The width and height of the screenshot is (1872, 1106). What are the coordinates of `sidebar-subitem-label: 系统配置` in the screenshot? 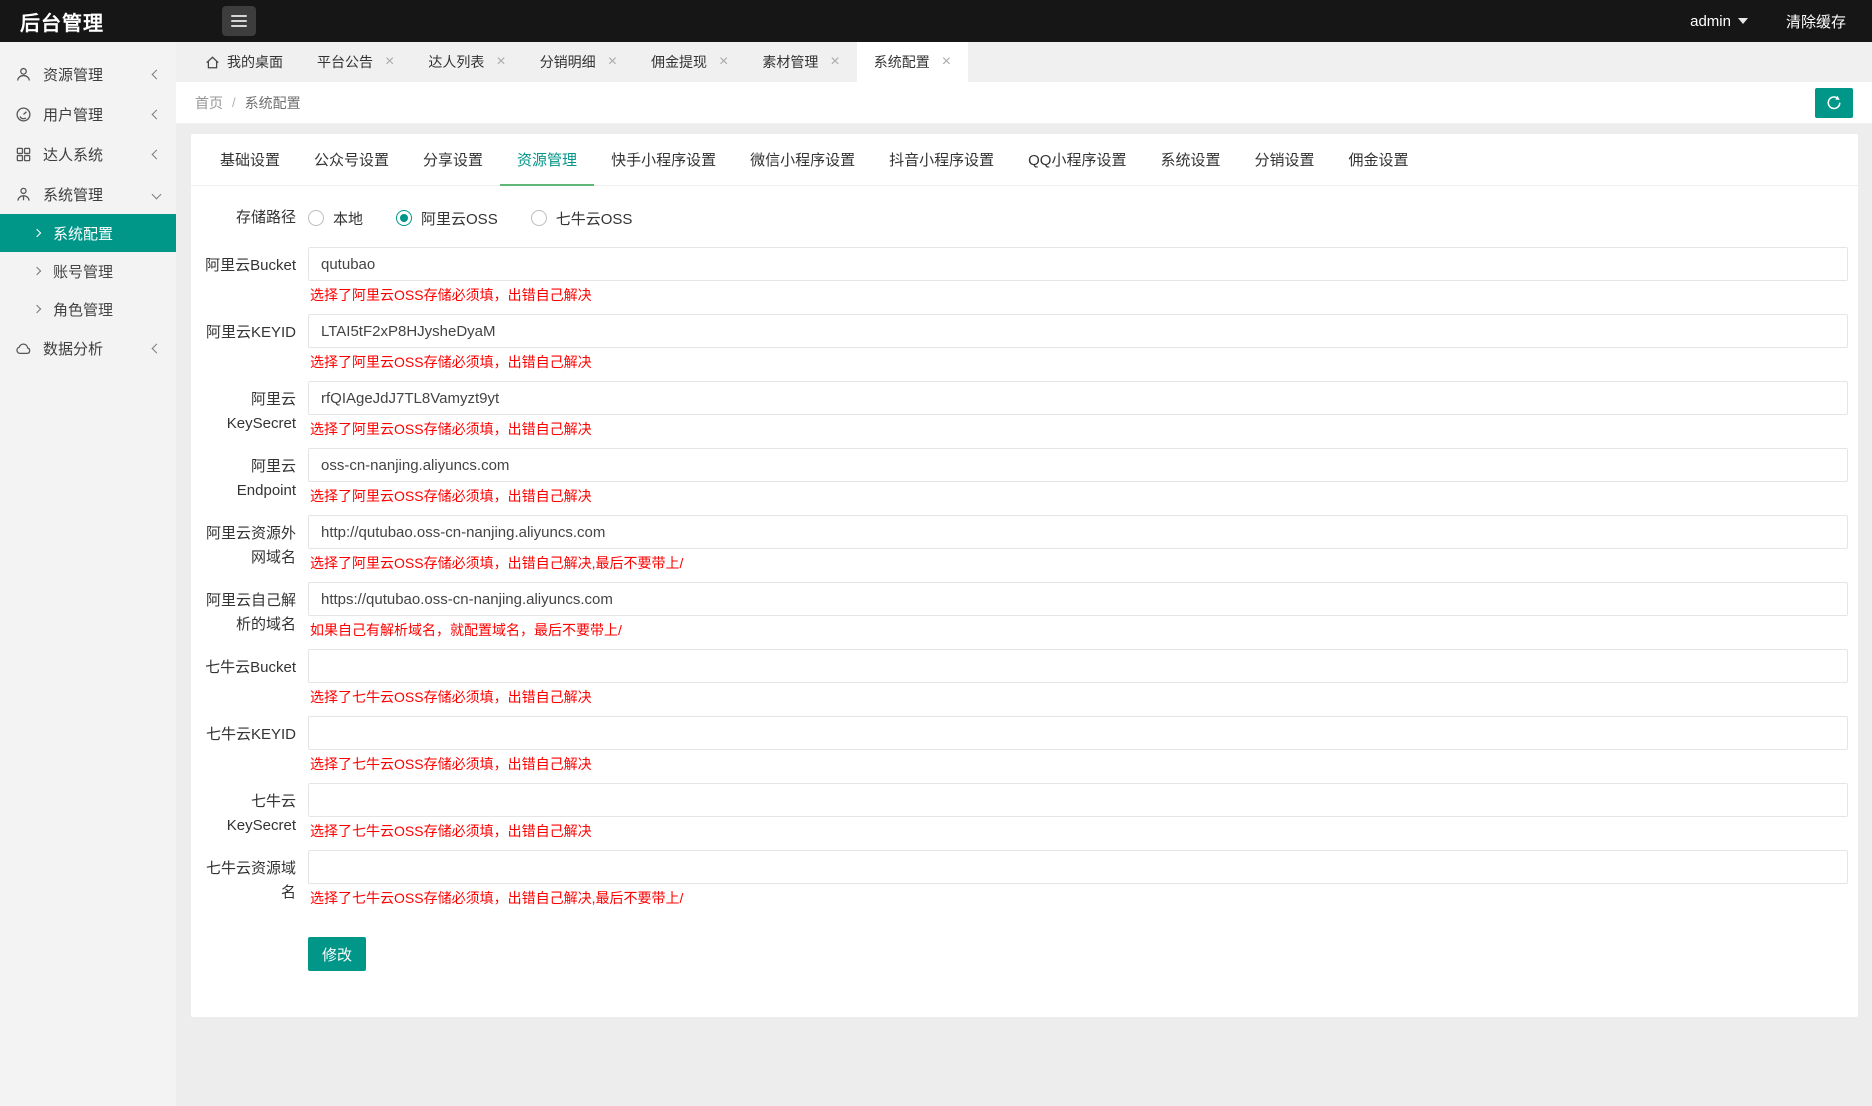 It's located at (83, 234).